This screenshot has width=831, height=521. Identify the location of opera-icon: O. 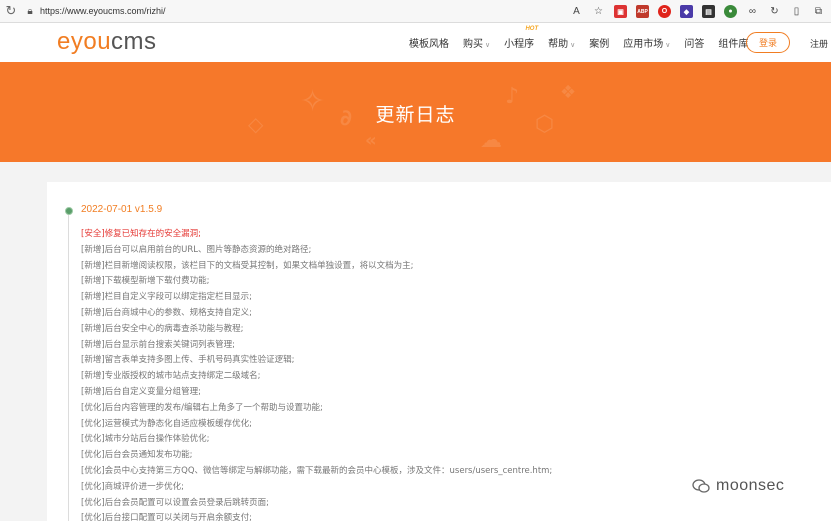
(664, 11).